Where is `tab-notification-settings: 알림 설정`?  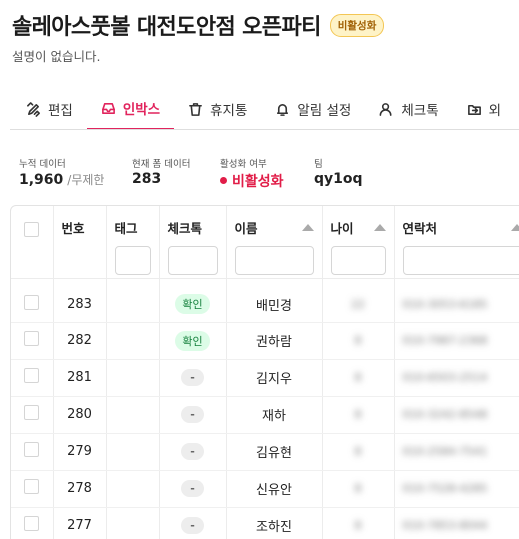
tab-notification-settings: 알림 설정 is located at coordinates (313, 110).